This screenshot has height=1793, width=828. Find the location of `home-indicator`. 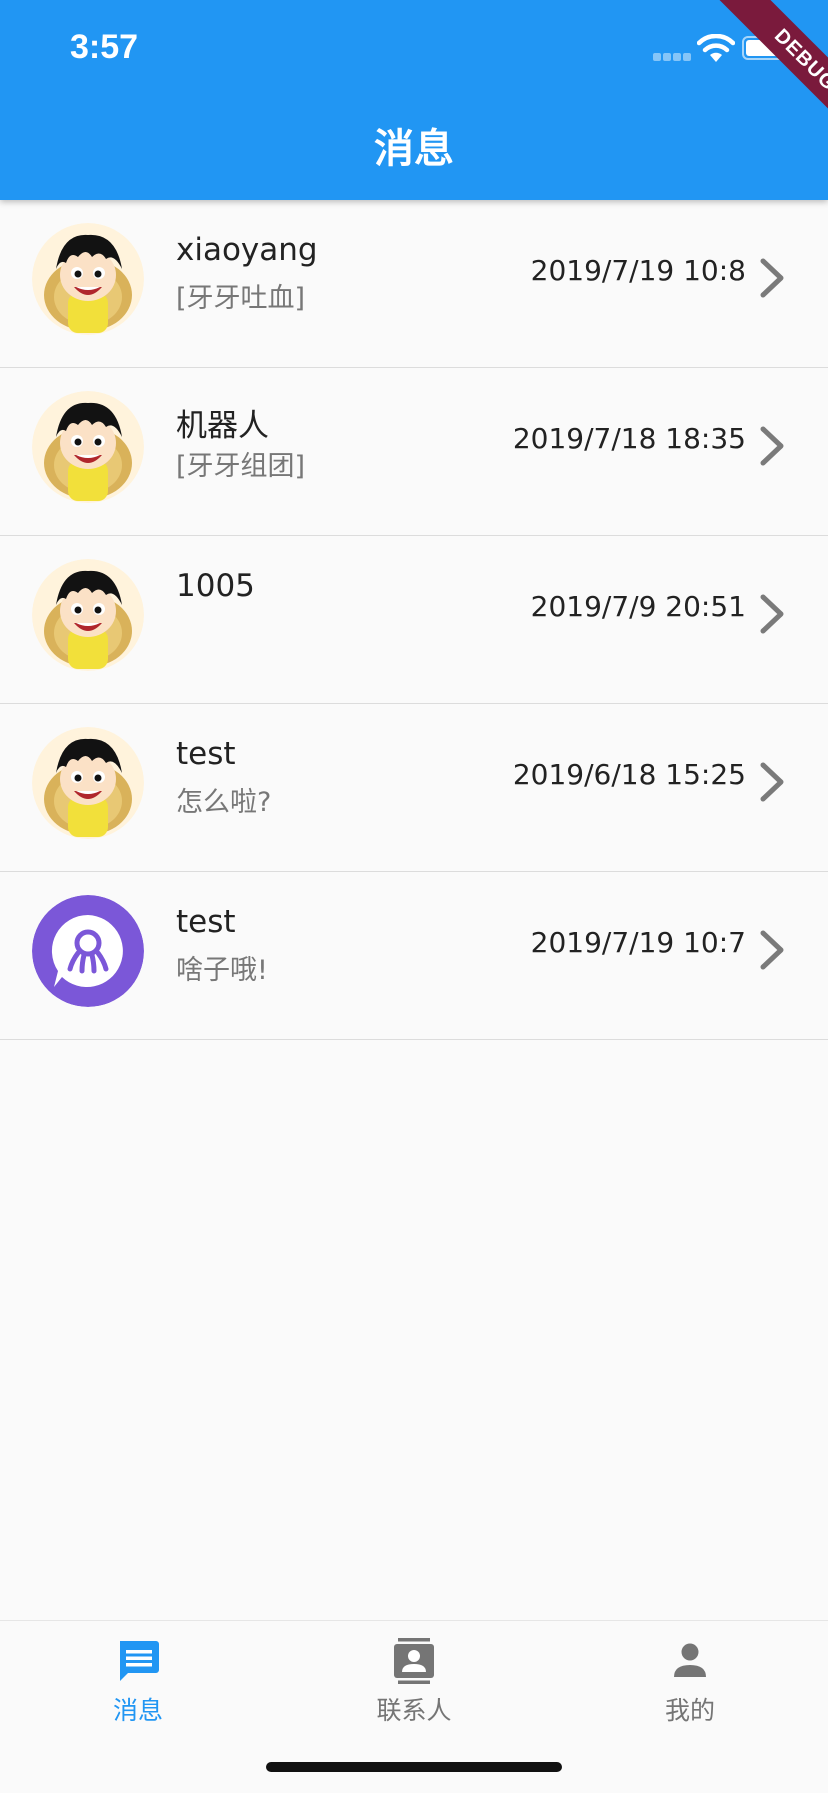

home-indicator is located at coordinates (414, 1767).